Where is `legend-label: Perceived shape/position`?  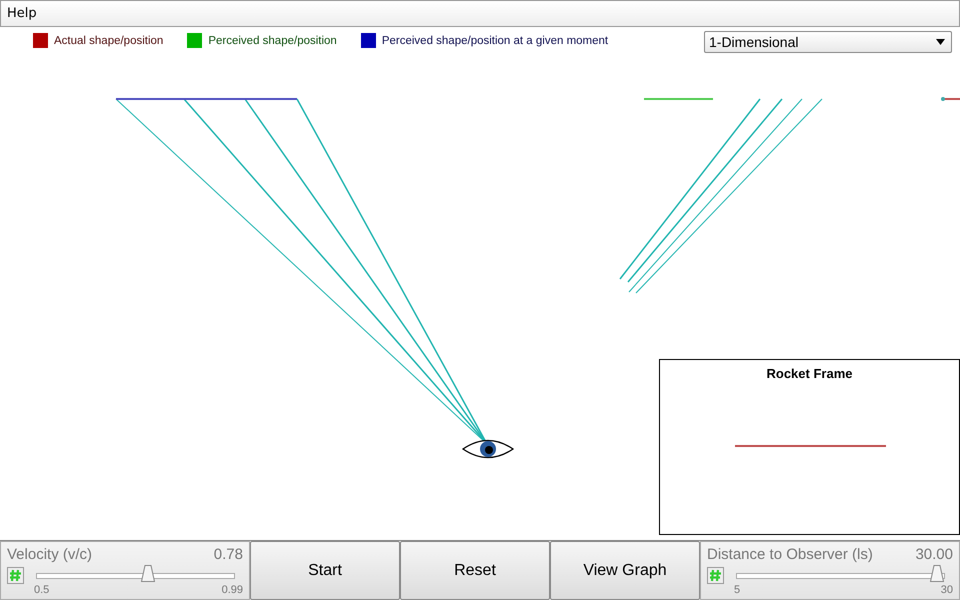 legend-label: Perceived shape/position is located at coordinates (272, 40).